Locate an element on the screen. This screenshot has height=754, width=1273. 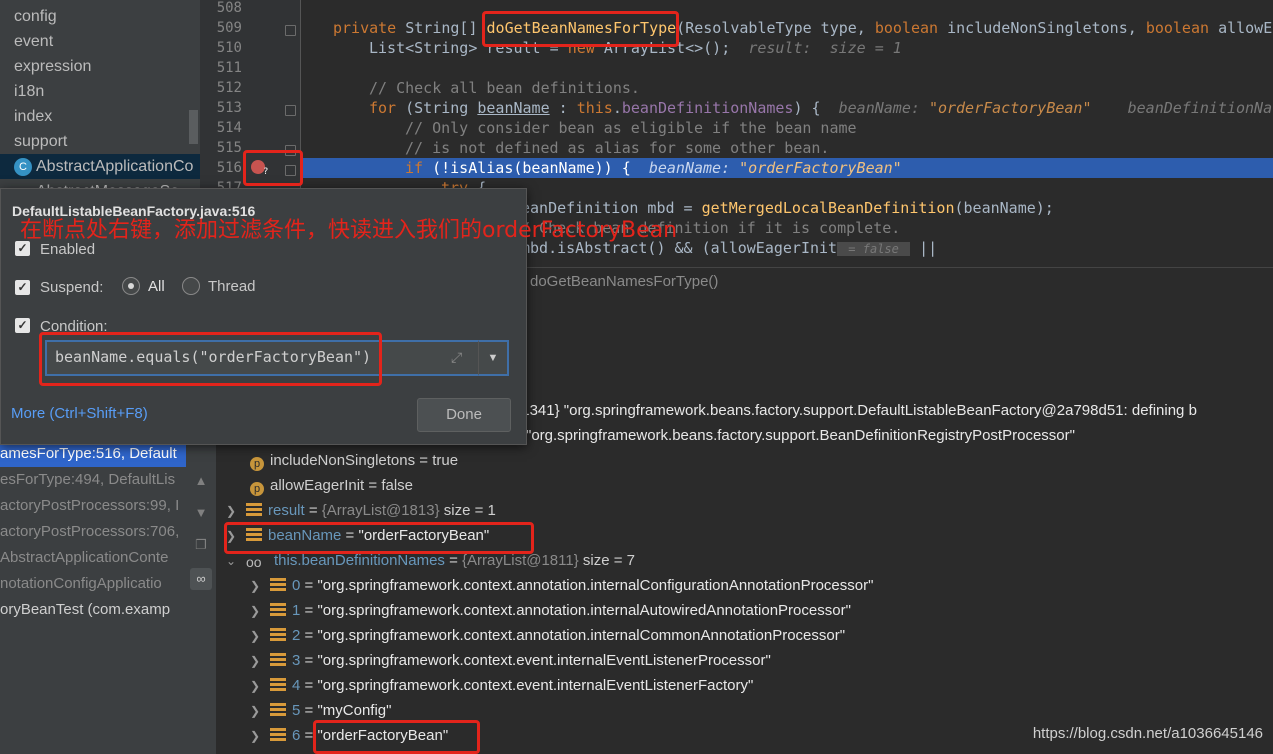
line-number: 508 is located at coordinates (229, 8).